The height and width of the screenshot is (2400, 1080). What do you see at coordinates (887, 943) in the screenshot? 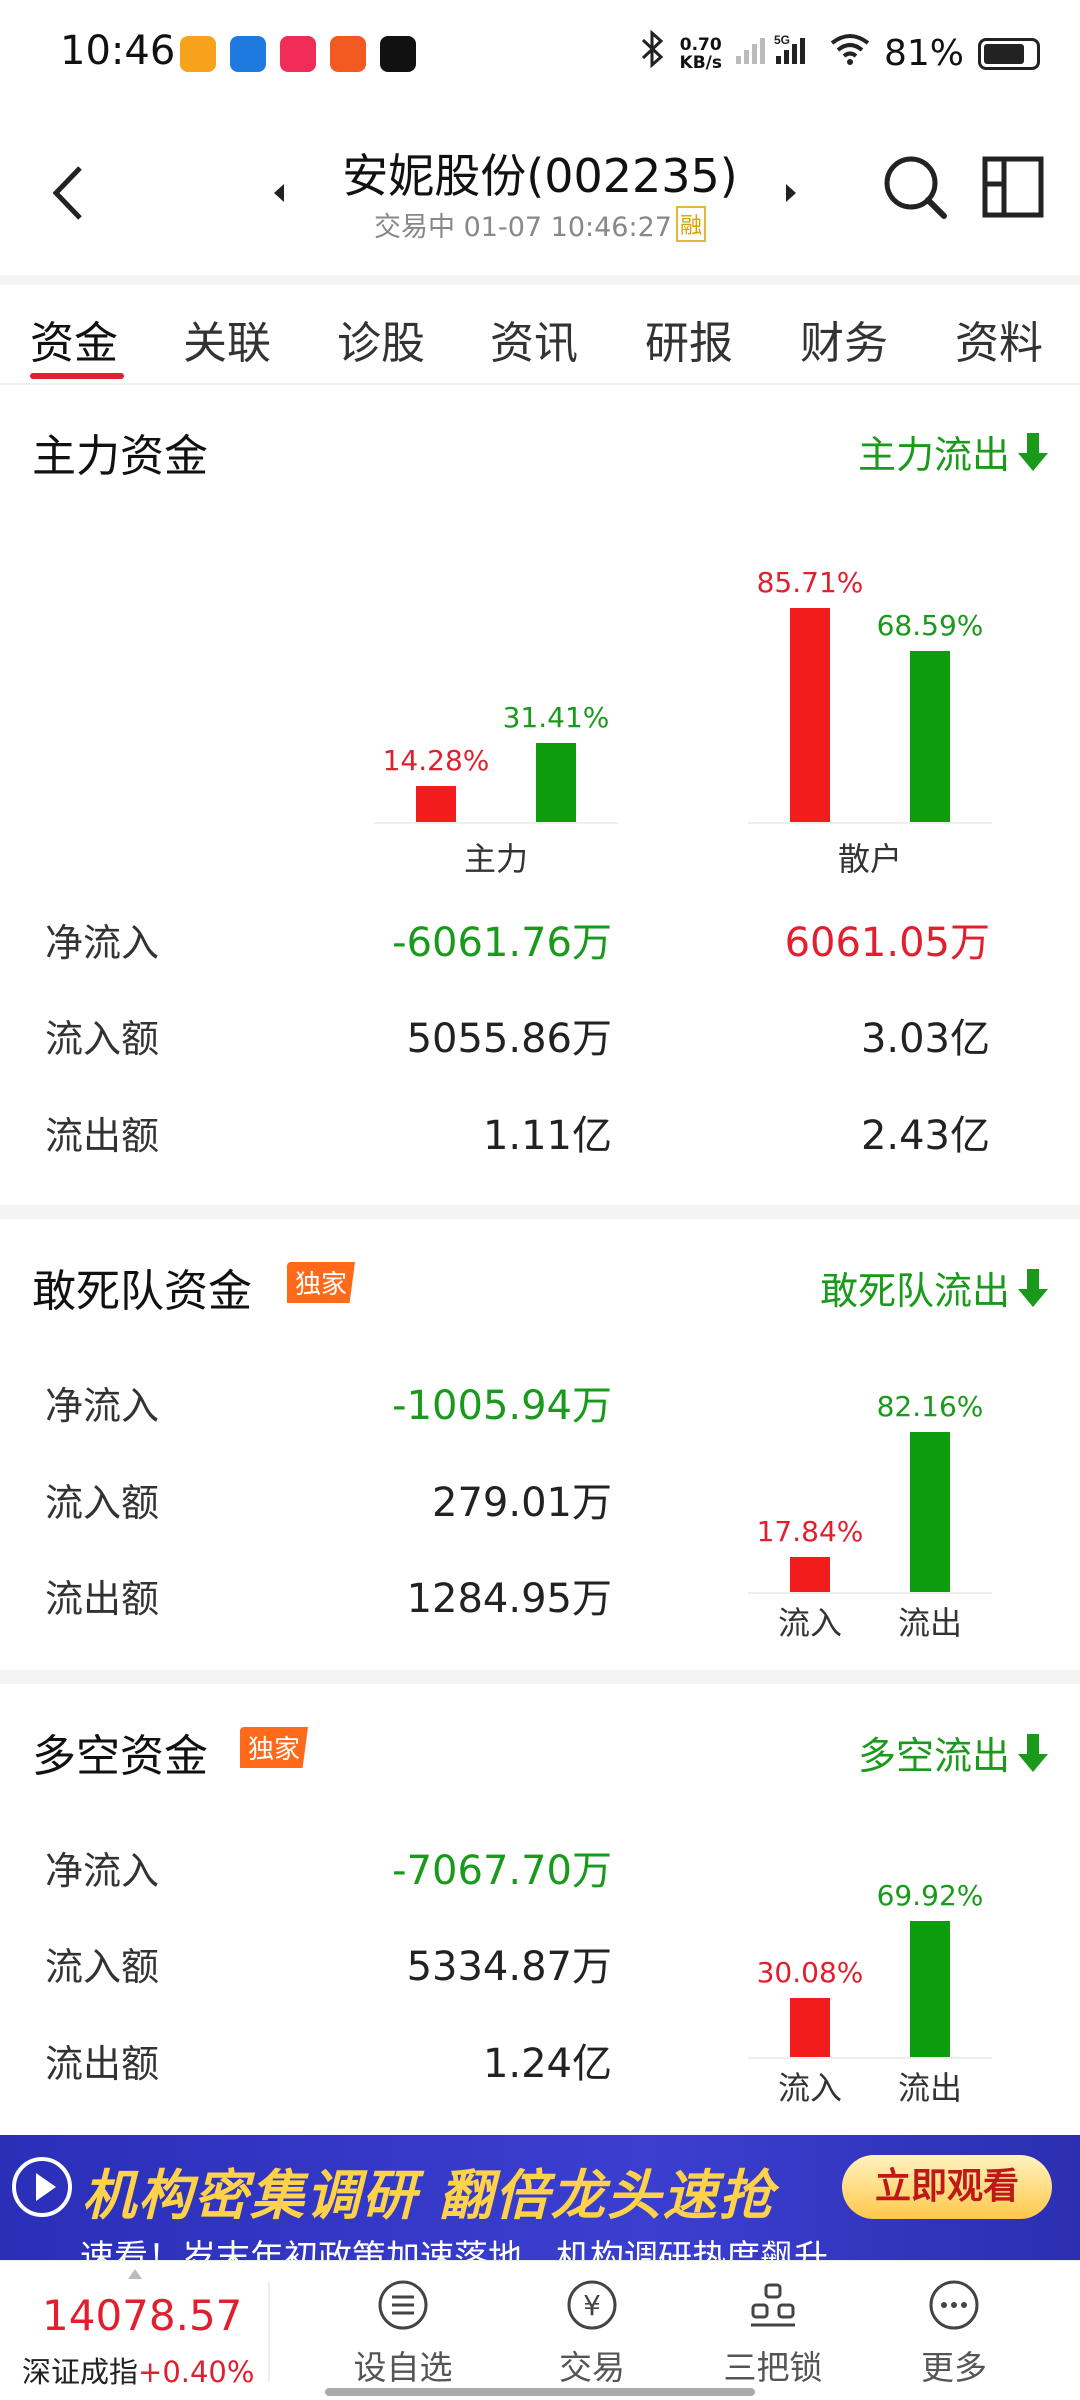
I see `retail-net-inflow: 6061.05万` at bounding box center [887, 943].